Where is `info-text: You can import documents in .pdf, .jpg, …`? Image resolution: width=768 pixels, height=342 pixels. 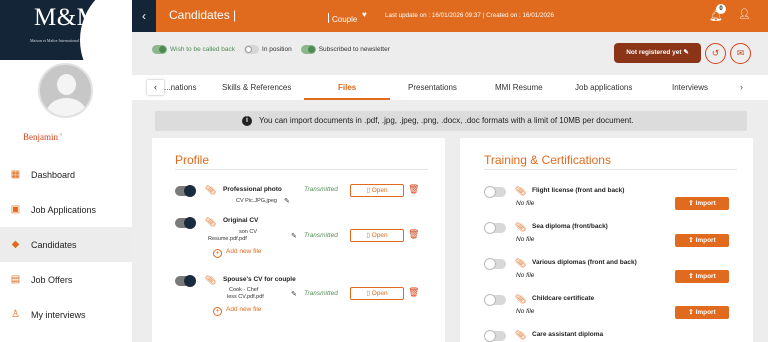
info-text: You can import documents in .pdf, .jpg, … is located at coordinates (446, 120).